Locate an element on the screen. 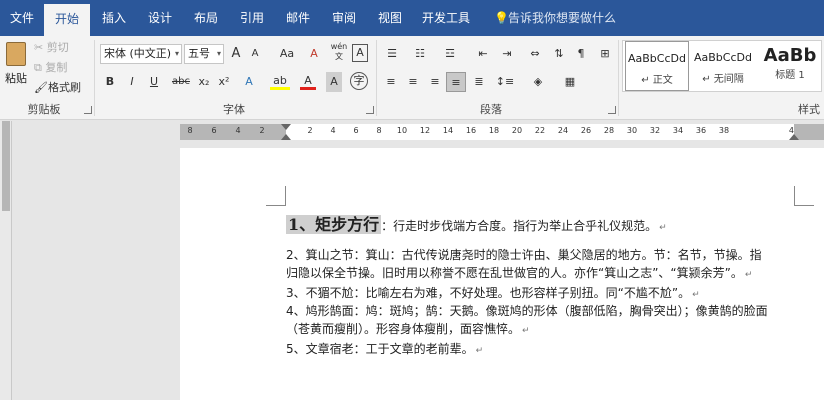 Image resolution: width=824 pixels, height=400 pixels. body-line: 5、文章宿老：工于文章的老前辈。 ↵ is located at coordinates (384, 350).